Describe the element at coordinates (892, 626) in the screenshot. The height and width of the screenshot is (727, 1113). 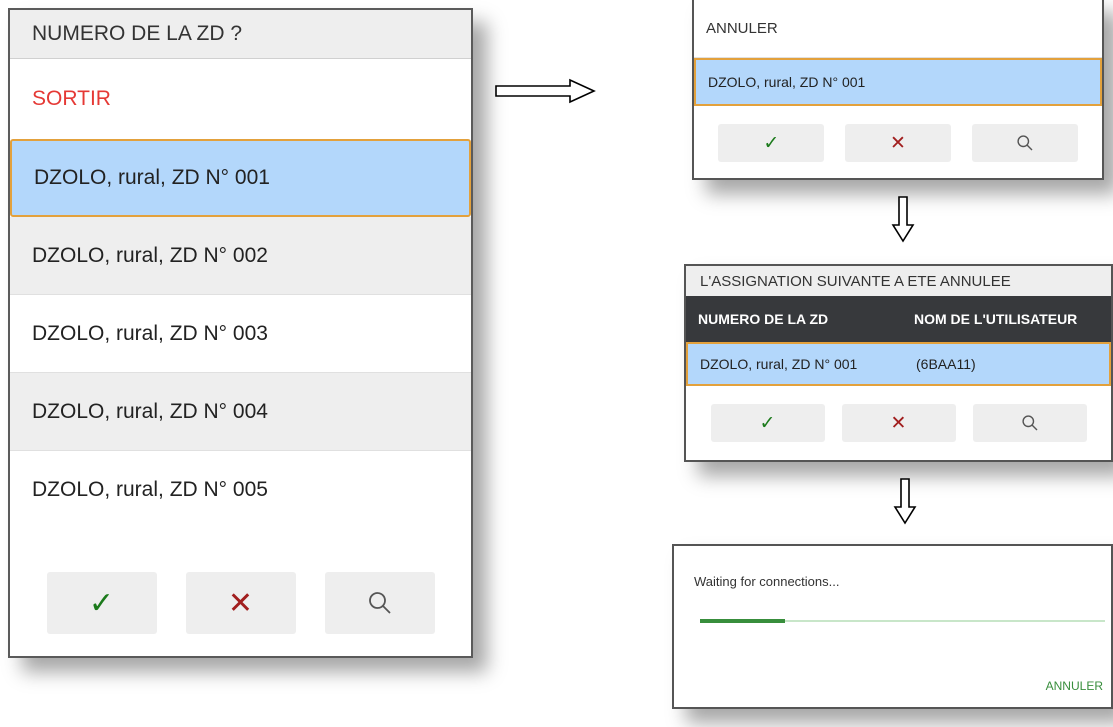
I see `connection-progress-dialog: Waiting for connections... ANNULER` at that location.